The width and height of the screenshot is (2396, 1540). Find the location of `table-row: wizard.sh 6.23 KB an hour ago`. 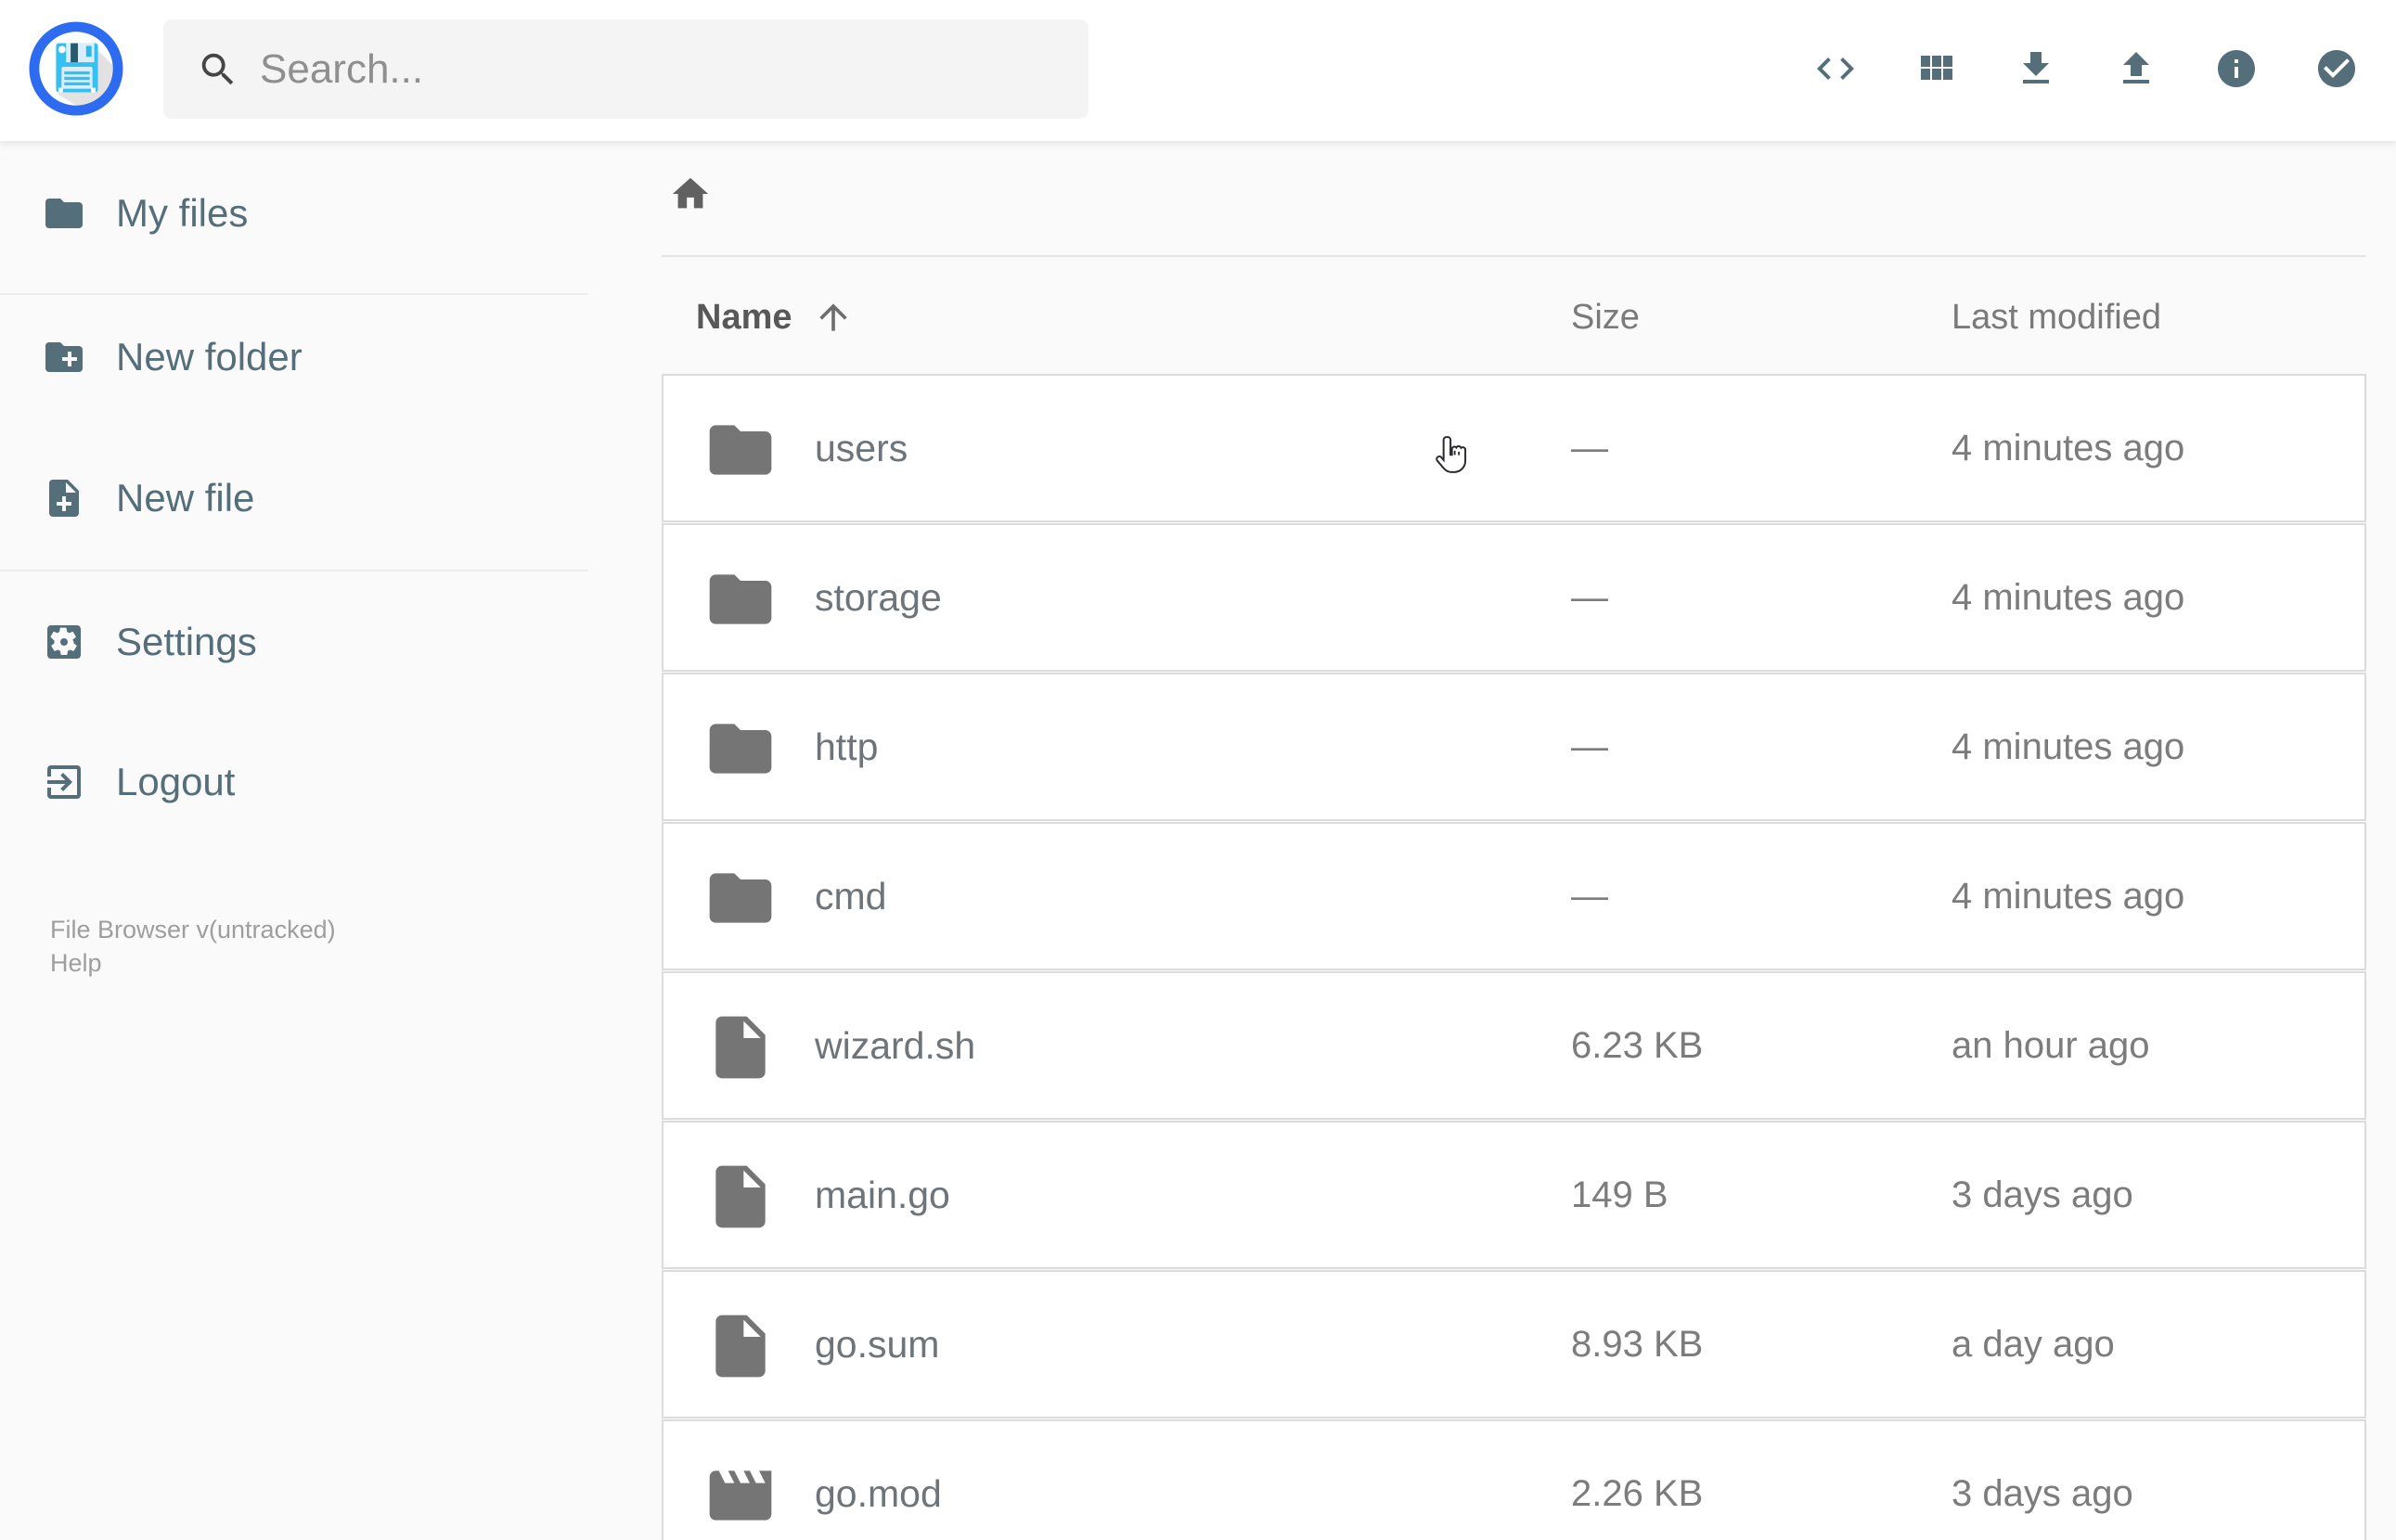

table-row: wizard.sh 6.23 KB an hour ago is located at coordinates (1514, 1045).